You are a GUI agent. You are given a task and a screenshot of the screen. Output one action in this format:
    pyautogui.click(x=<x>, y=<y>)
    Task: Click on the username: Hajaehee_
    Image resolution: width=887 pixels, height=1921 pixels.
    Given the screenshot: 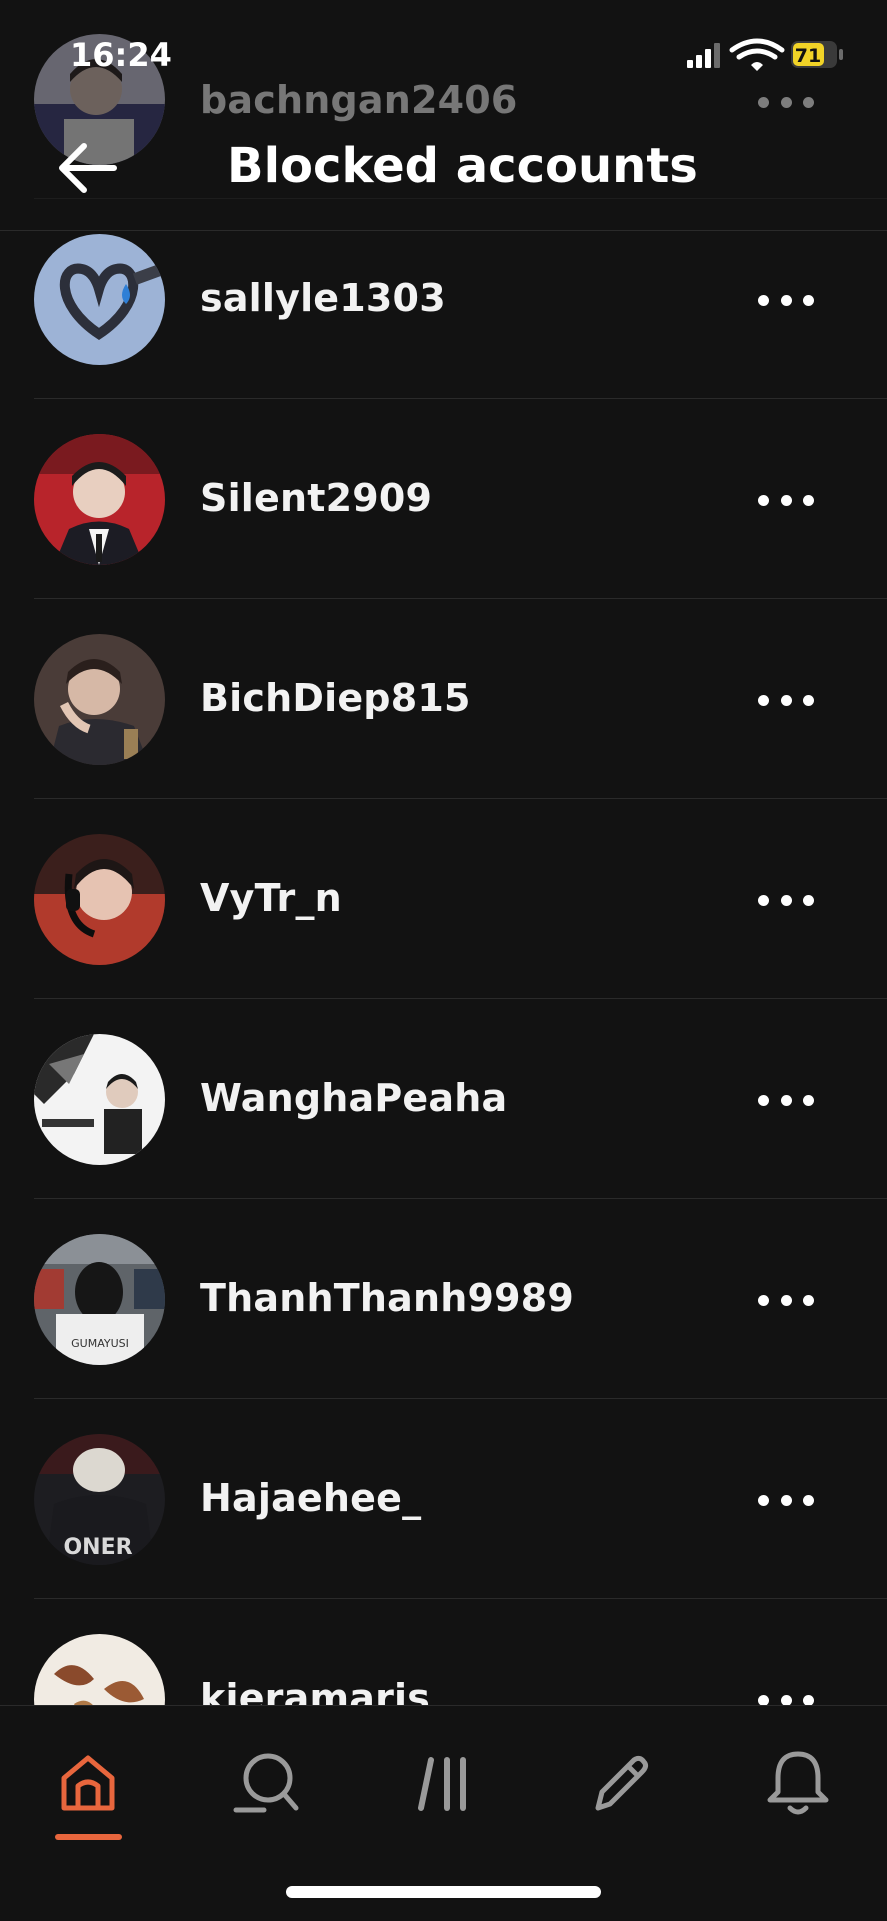 What is the action you would take?
    pyautogui.click(x=311, y=1498)
    